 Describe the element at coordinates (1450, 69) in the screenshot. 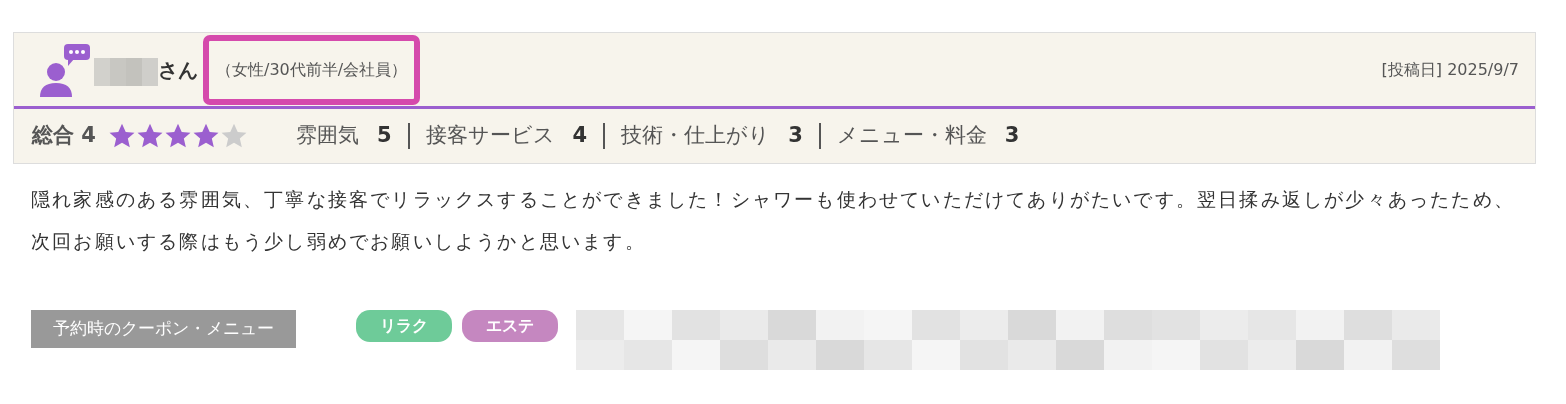

I see `post-date: [投稿日] 2025/9/7` at that location.